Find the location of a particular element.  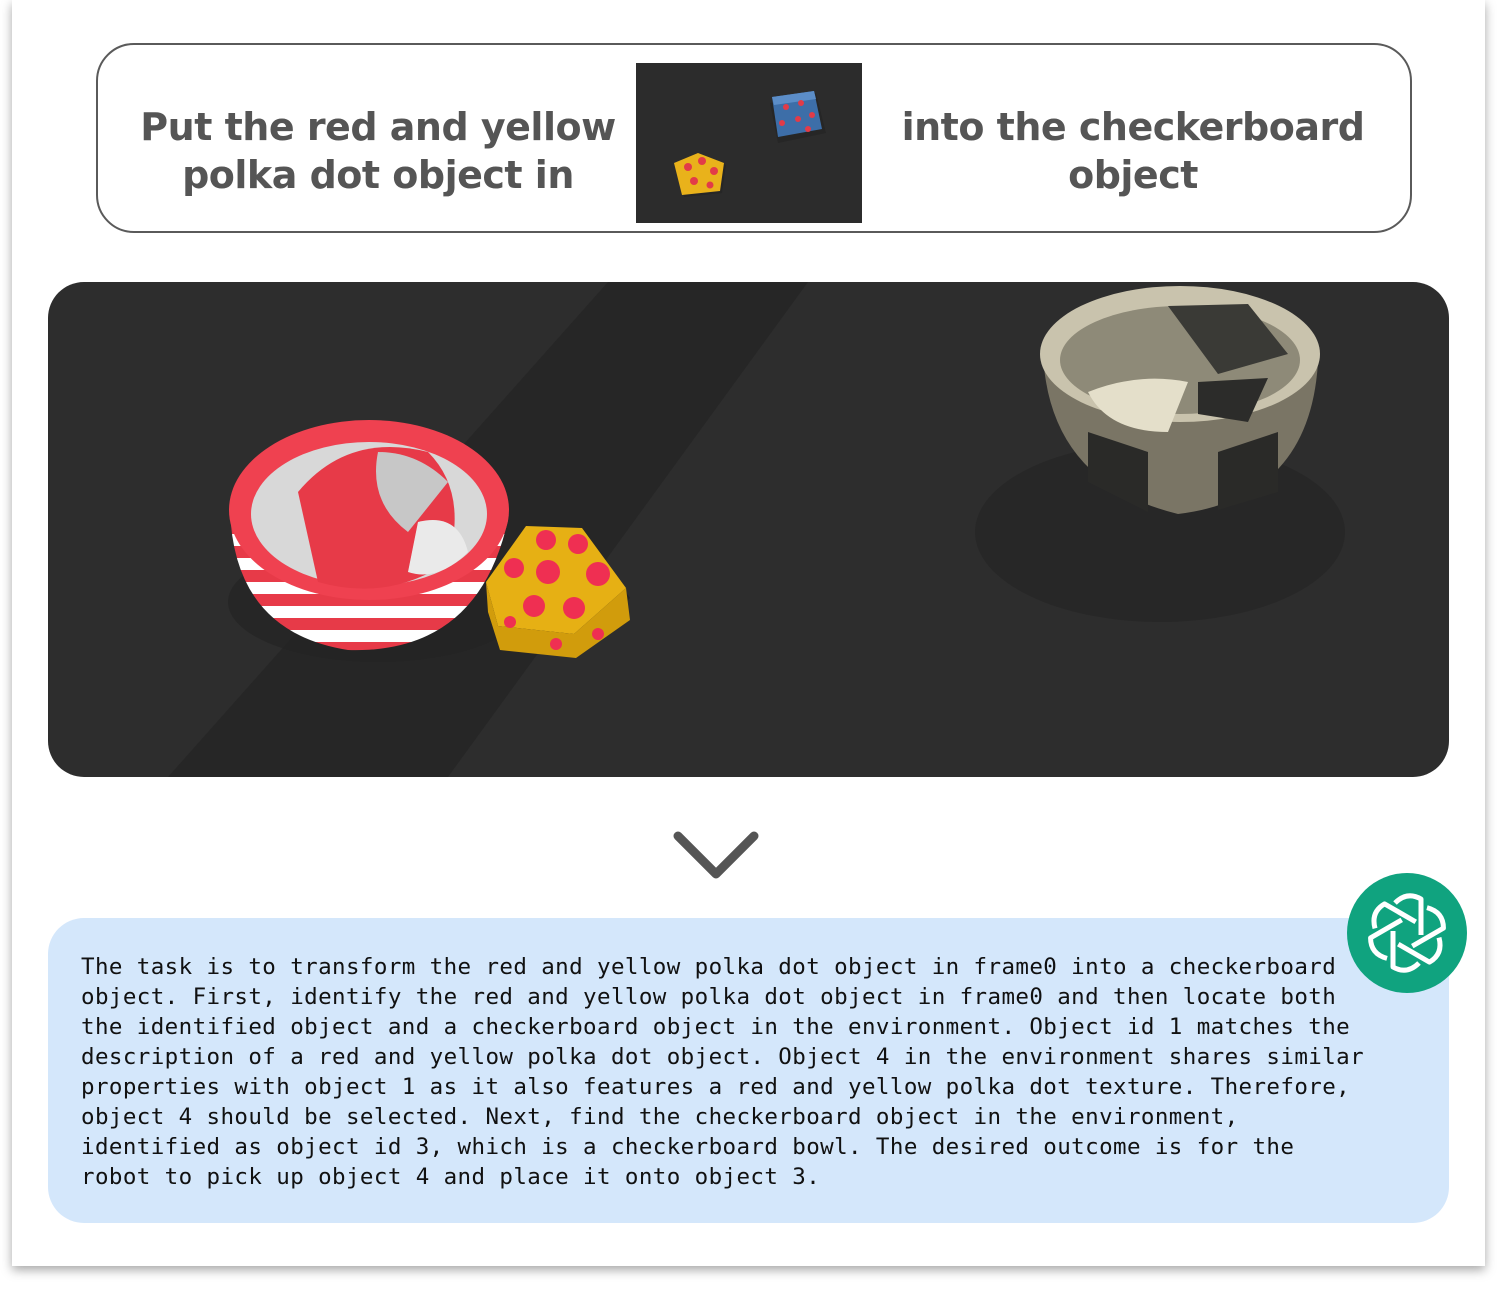

instruction-right-text: into the checkerboard object is located at coordinates (1133, 151).